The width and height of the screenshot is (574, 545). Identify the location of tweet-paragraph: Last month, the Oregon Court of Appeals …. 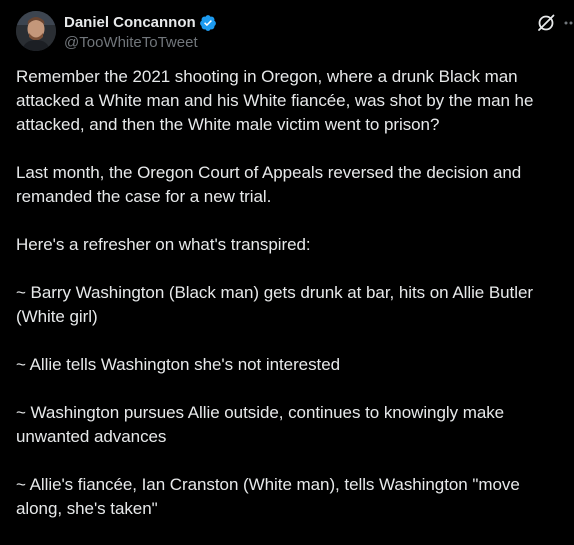
(269, 184).